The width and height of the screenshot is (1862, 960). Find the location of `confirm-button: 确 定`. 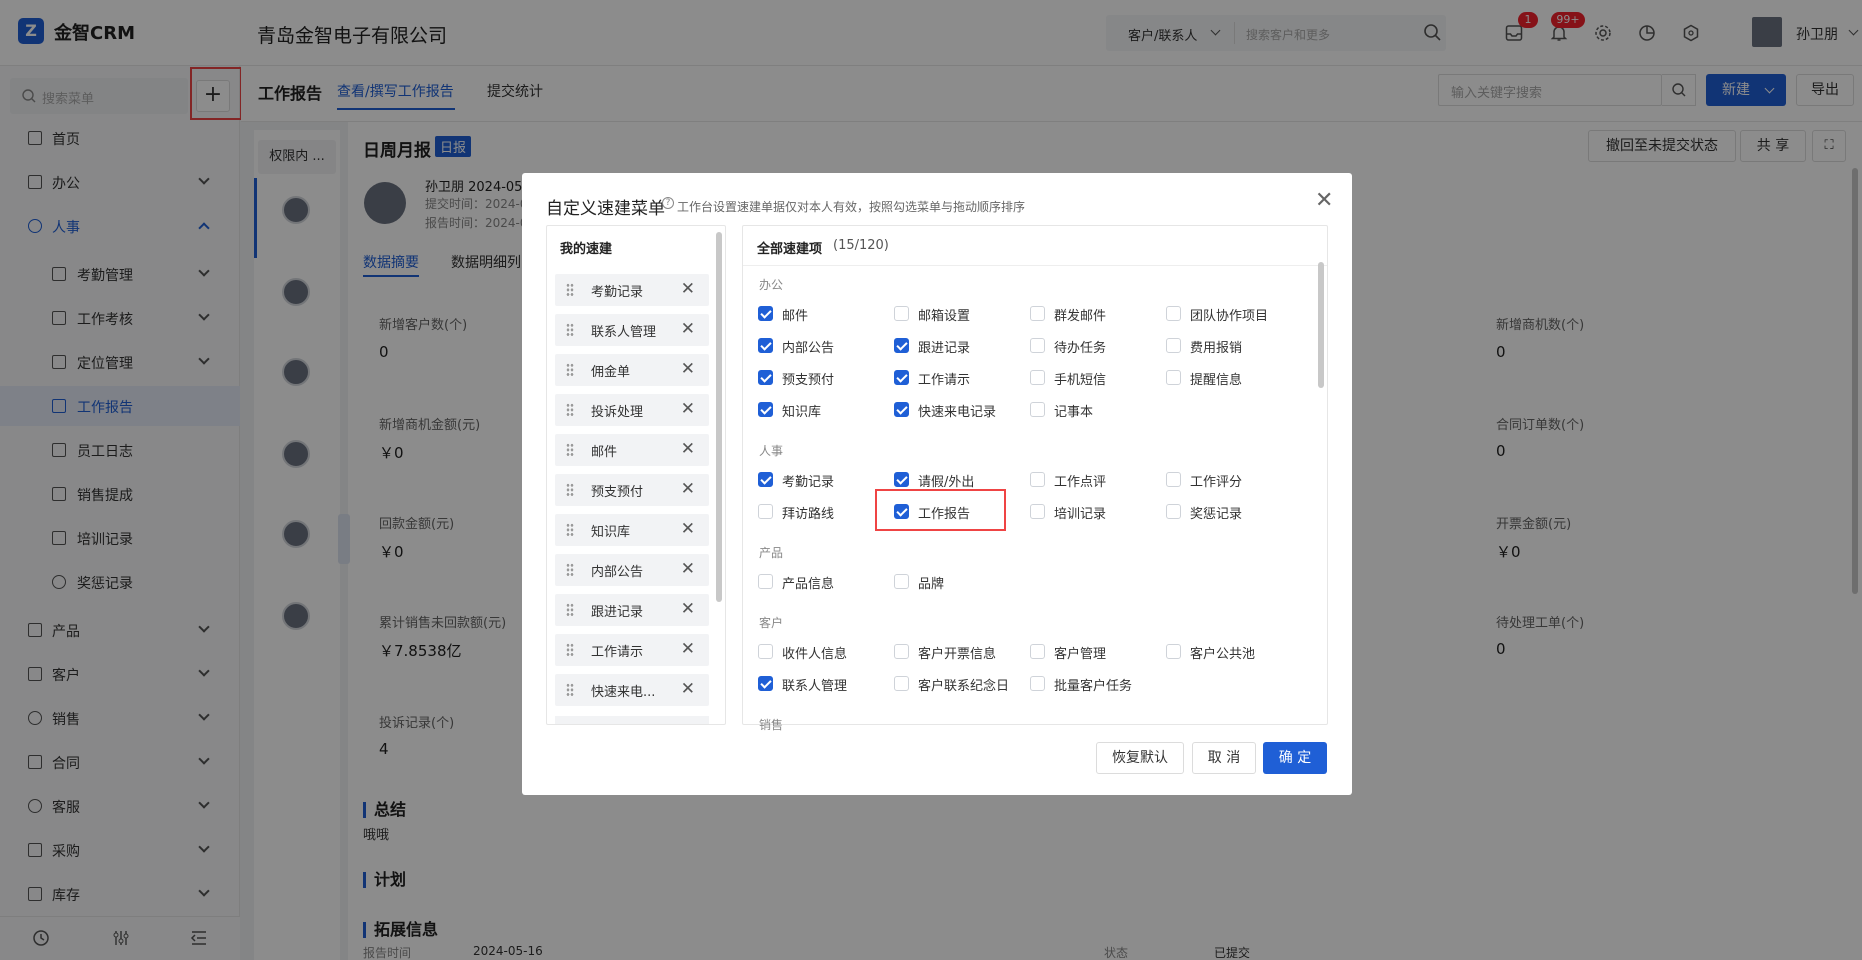

confirm-button: 确 定 is located at coordinates (1295, 758).